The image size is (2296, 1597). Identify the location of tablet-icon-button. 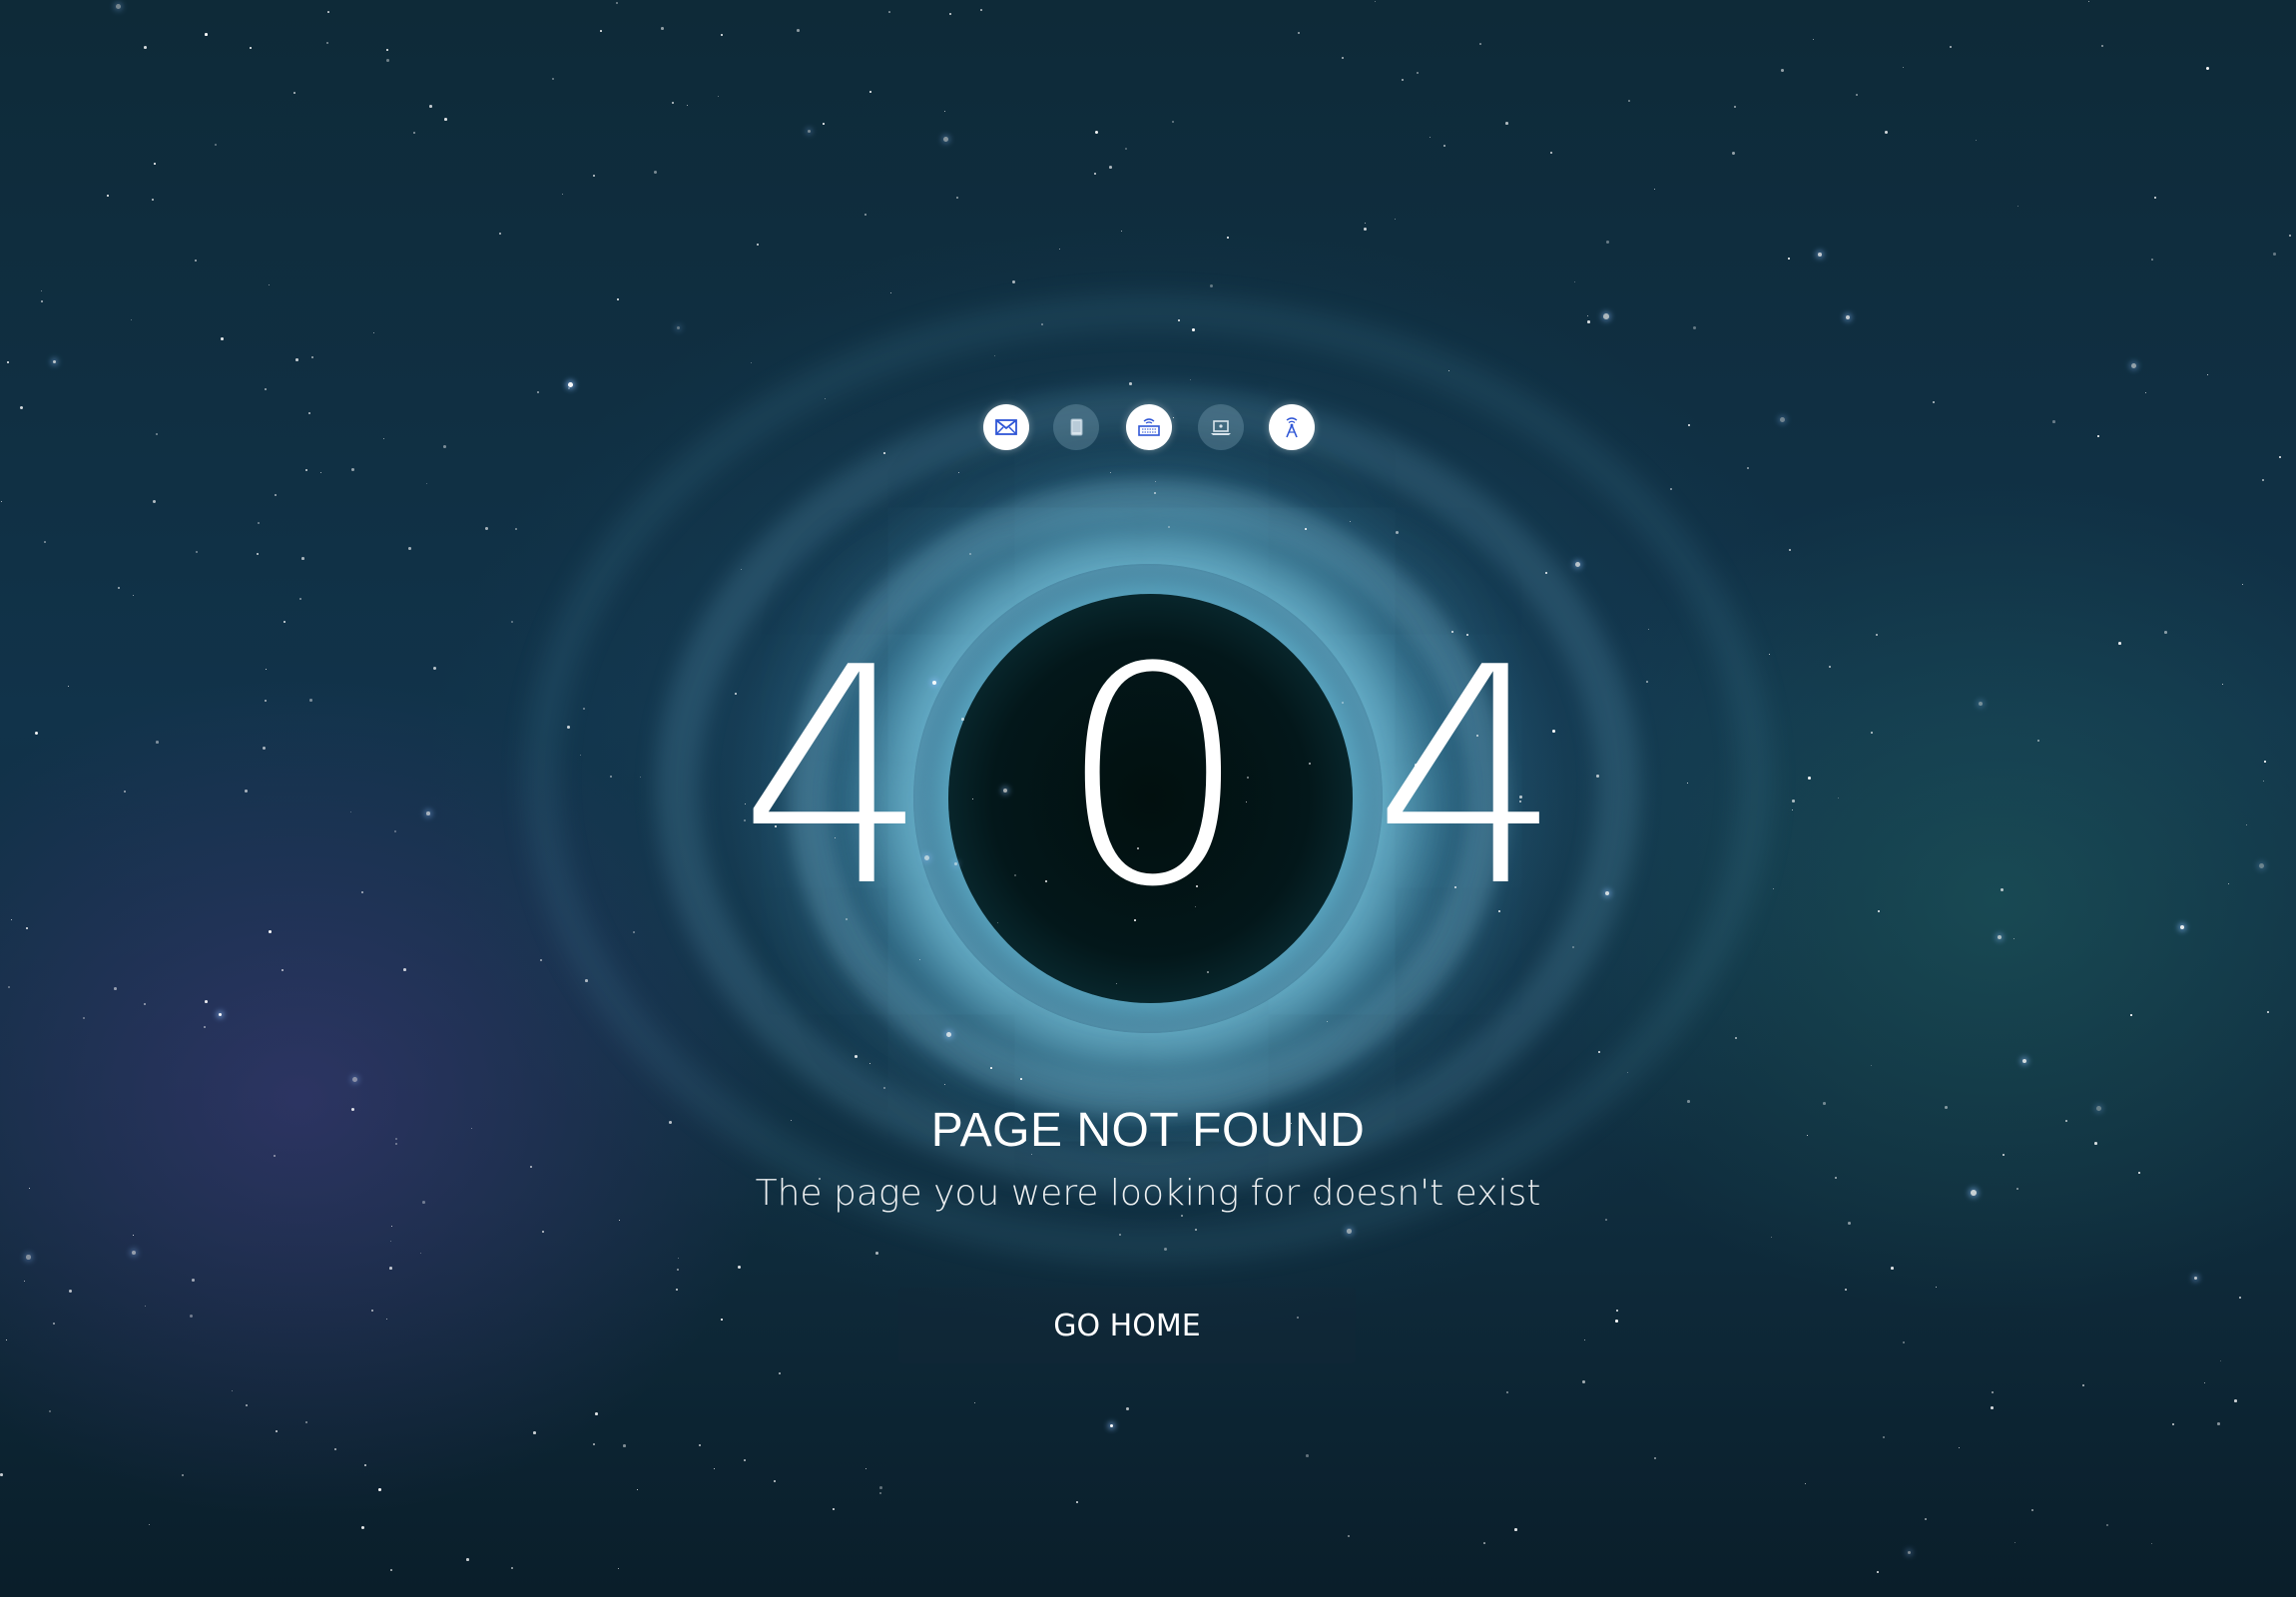
(1076, 427).